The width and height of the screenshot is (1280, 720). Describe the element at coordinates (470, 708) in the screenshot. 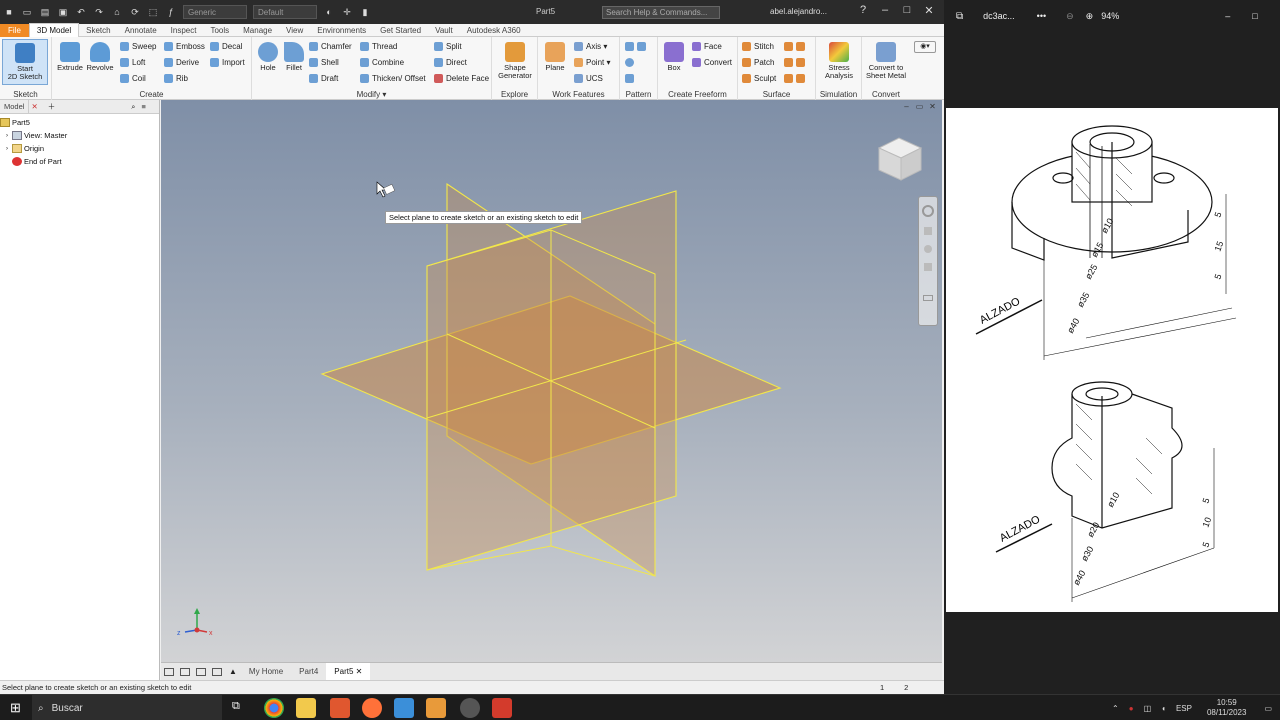

I see `obs-icon` at that location.